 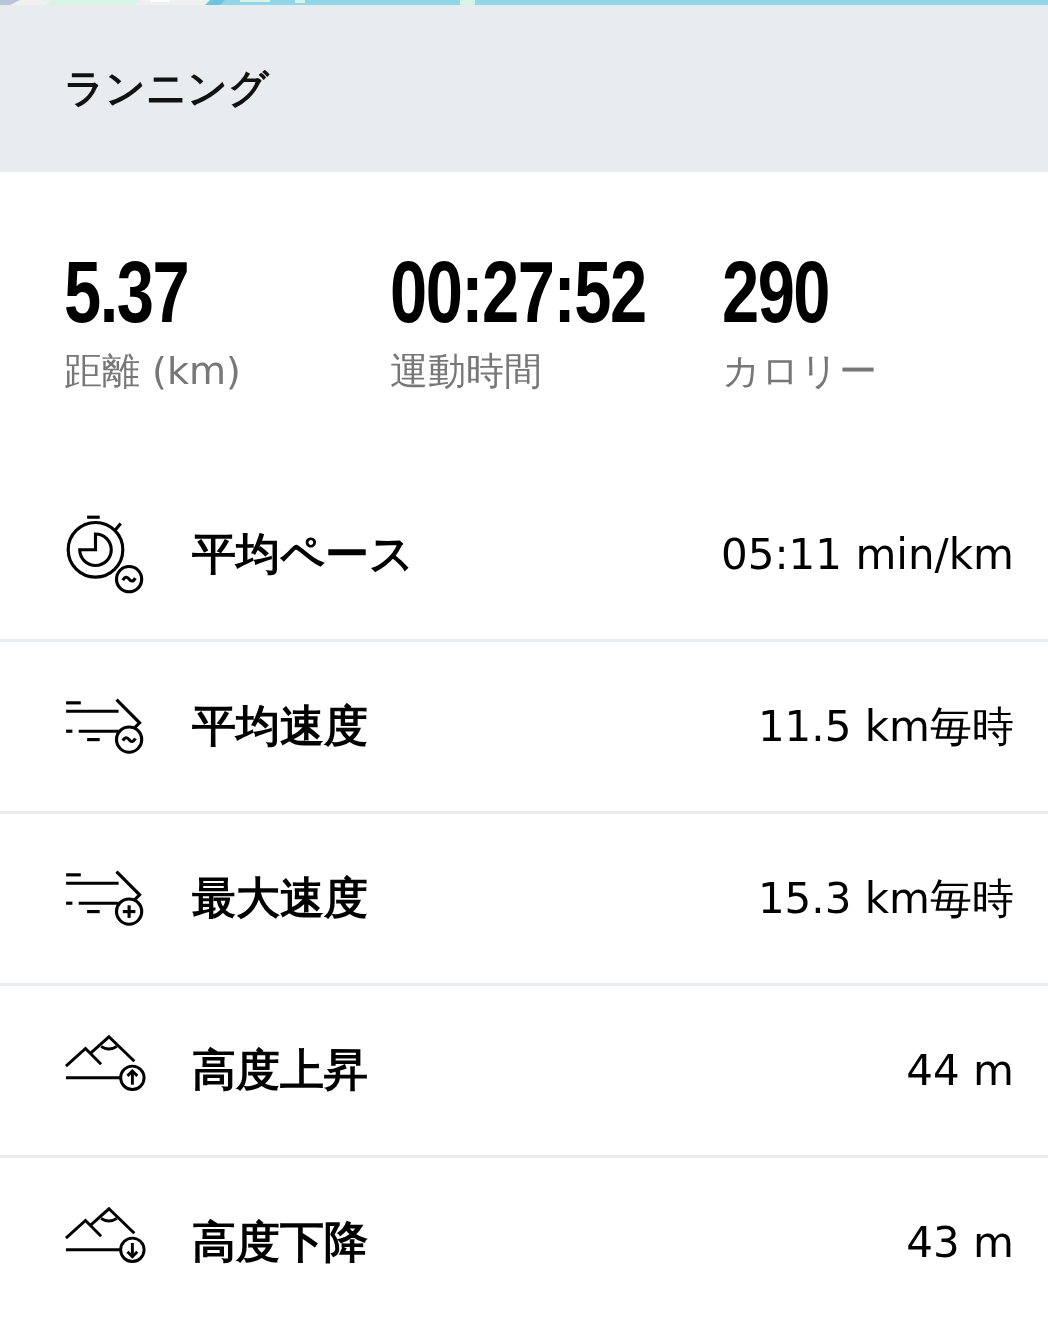 What do you see at coordinates (466, 371) in the screenshot?
I see `stat-label: 運動時間` at bounding box center [466, 371].